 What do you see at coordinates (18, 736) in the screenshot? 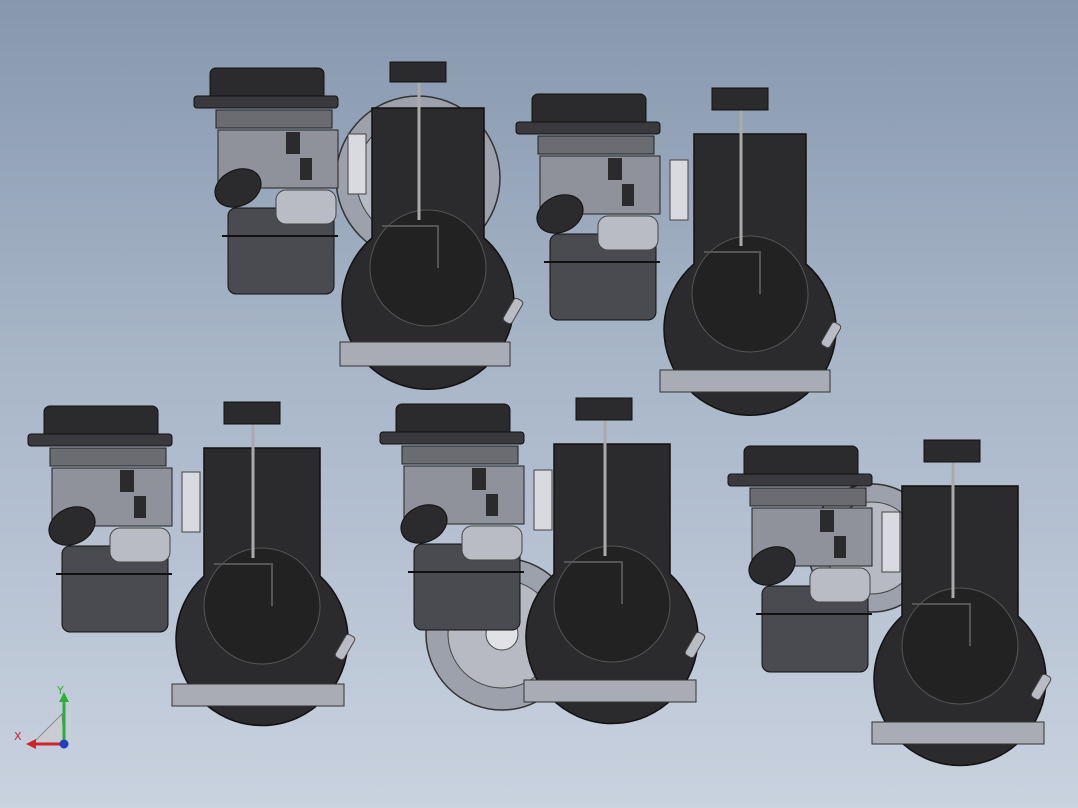
I see `triad-x-label: X` at bounding box center [18, 736].